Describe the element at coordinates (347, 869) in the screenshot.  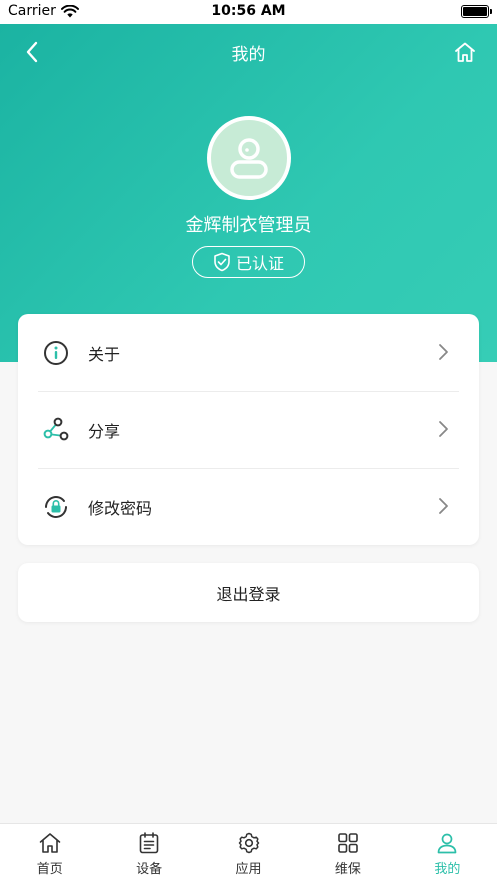
I see `tab-label-maintenance: 维保` at that location.